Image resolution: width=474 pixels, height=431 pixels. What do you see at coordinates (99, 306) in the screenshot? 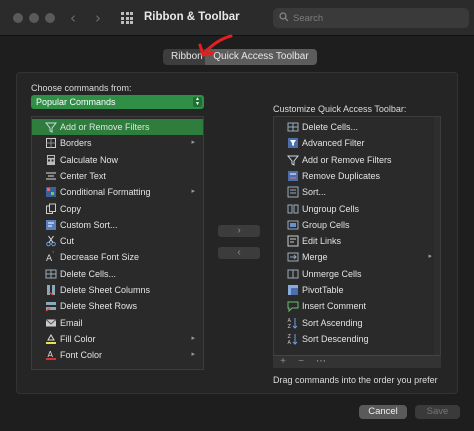
I see `list-item-label: Delete Sheet Rows` at bounding box center [99, 306].